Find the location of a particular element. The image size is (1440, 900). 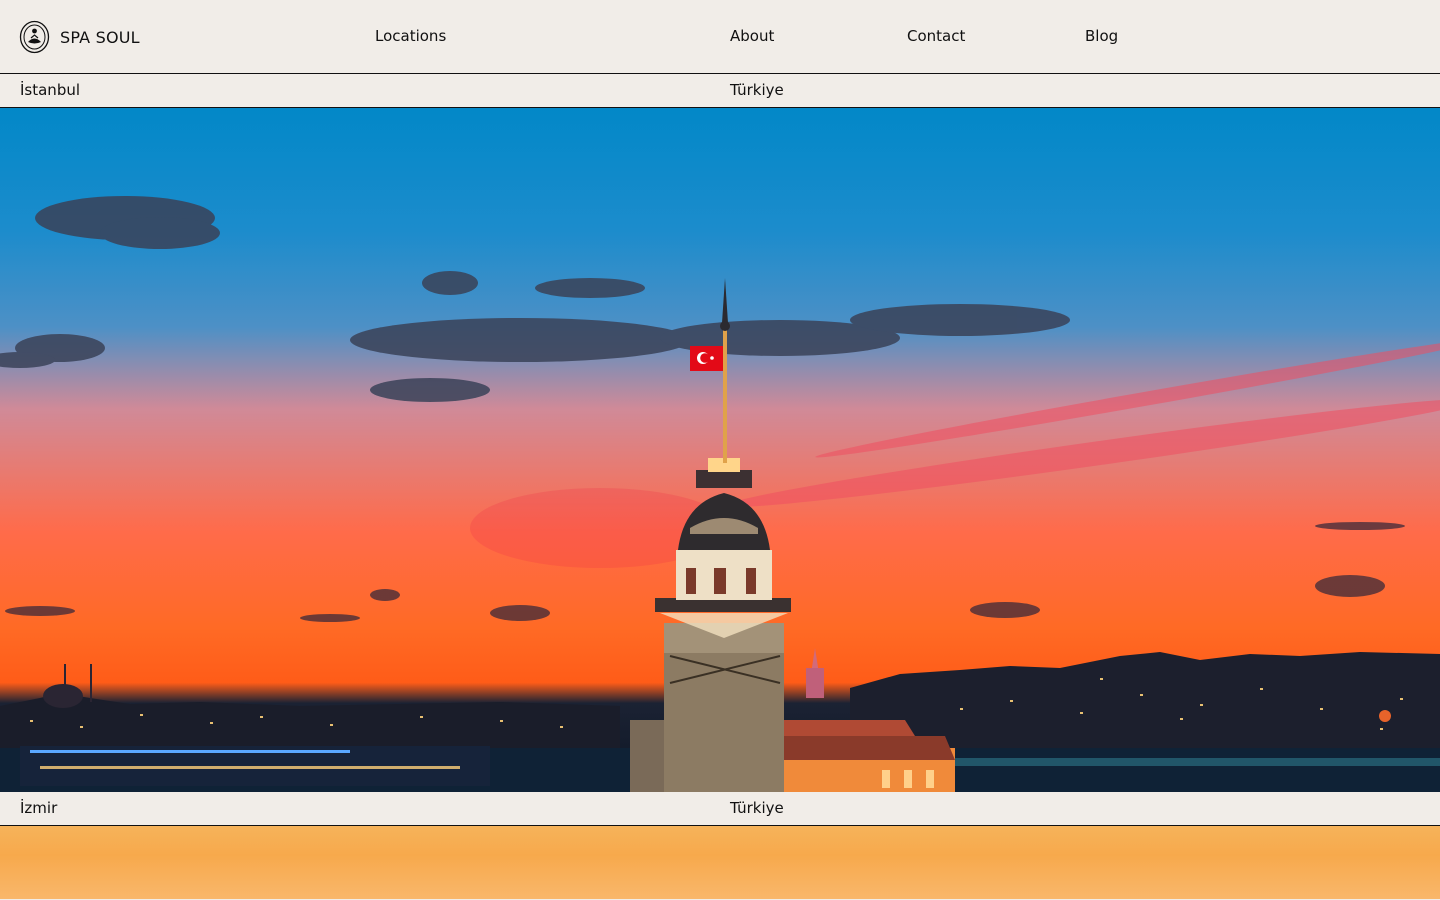

brand-name: SPA SOUL is located at coordinates (100, 37).